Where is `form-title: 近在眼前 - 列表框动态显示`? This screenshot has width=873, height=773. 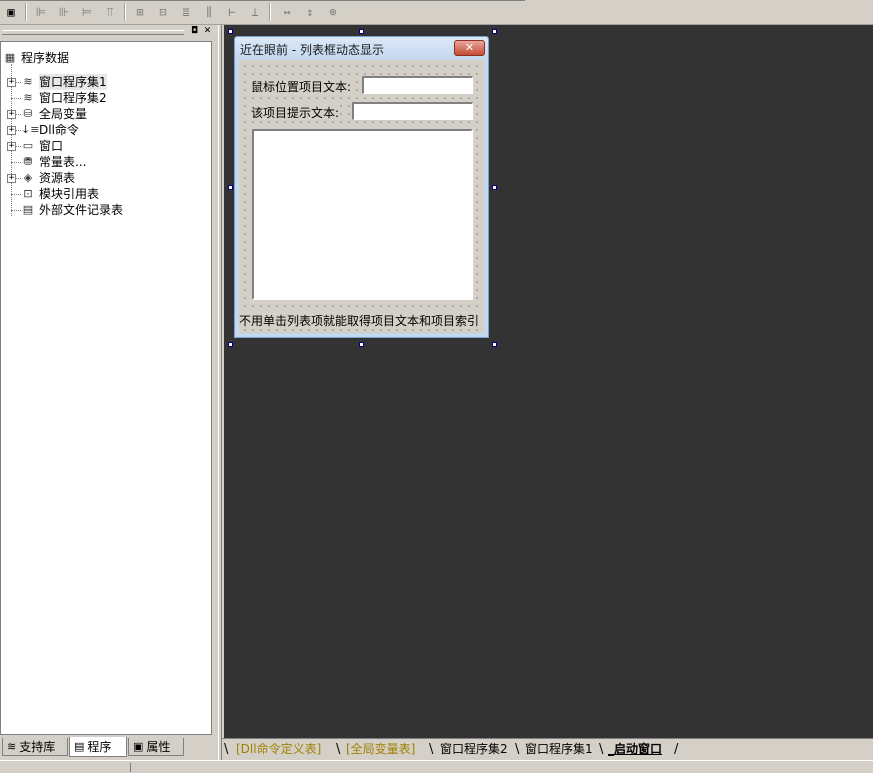
form-title: 近在眼前 - 列表框动态显示 is located at coordinates (312, 50).